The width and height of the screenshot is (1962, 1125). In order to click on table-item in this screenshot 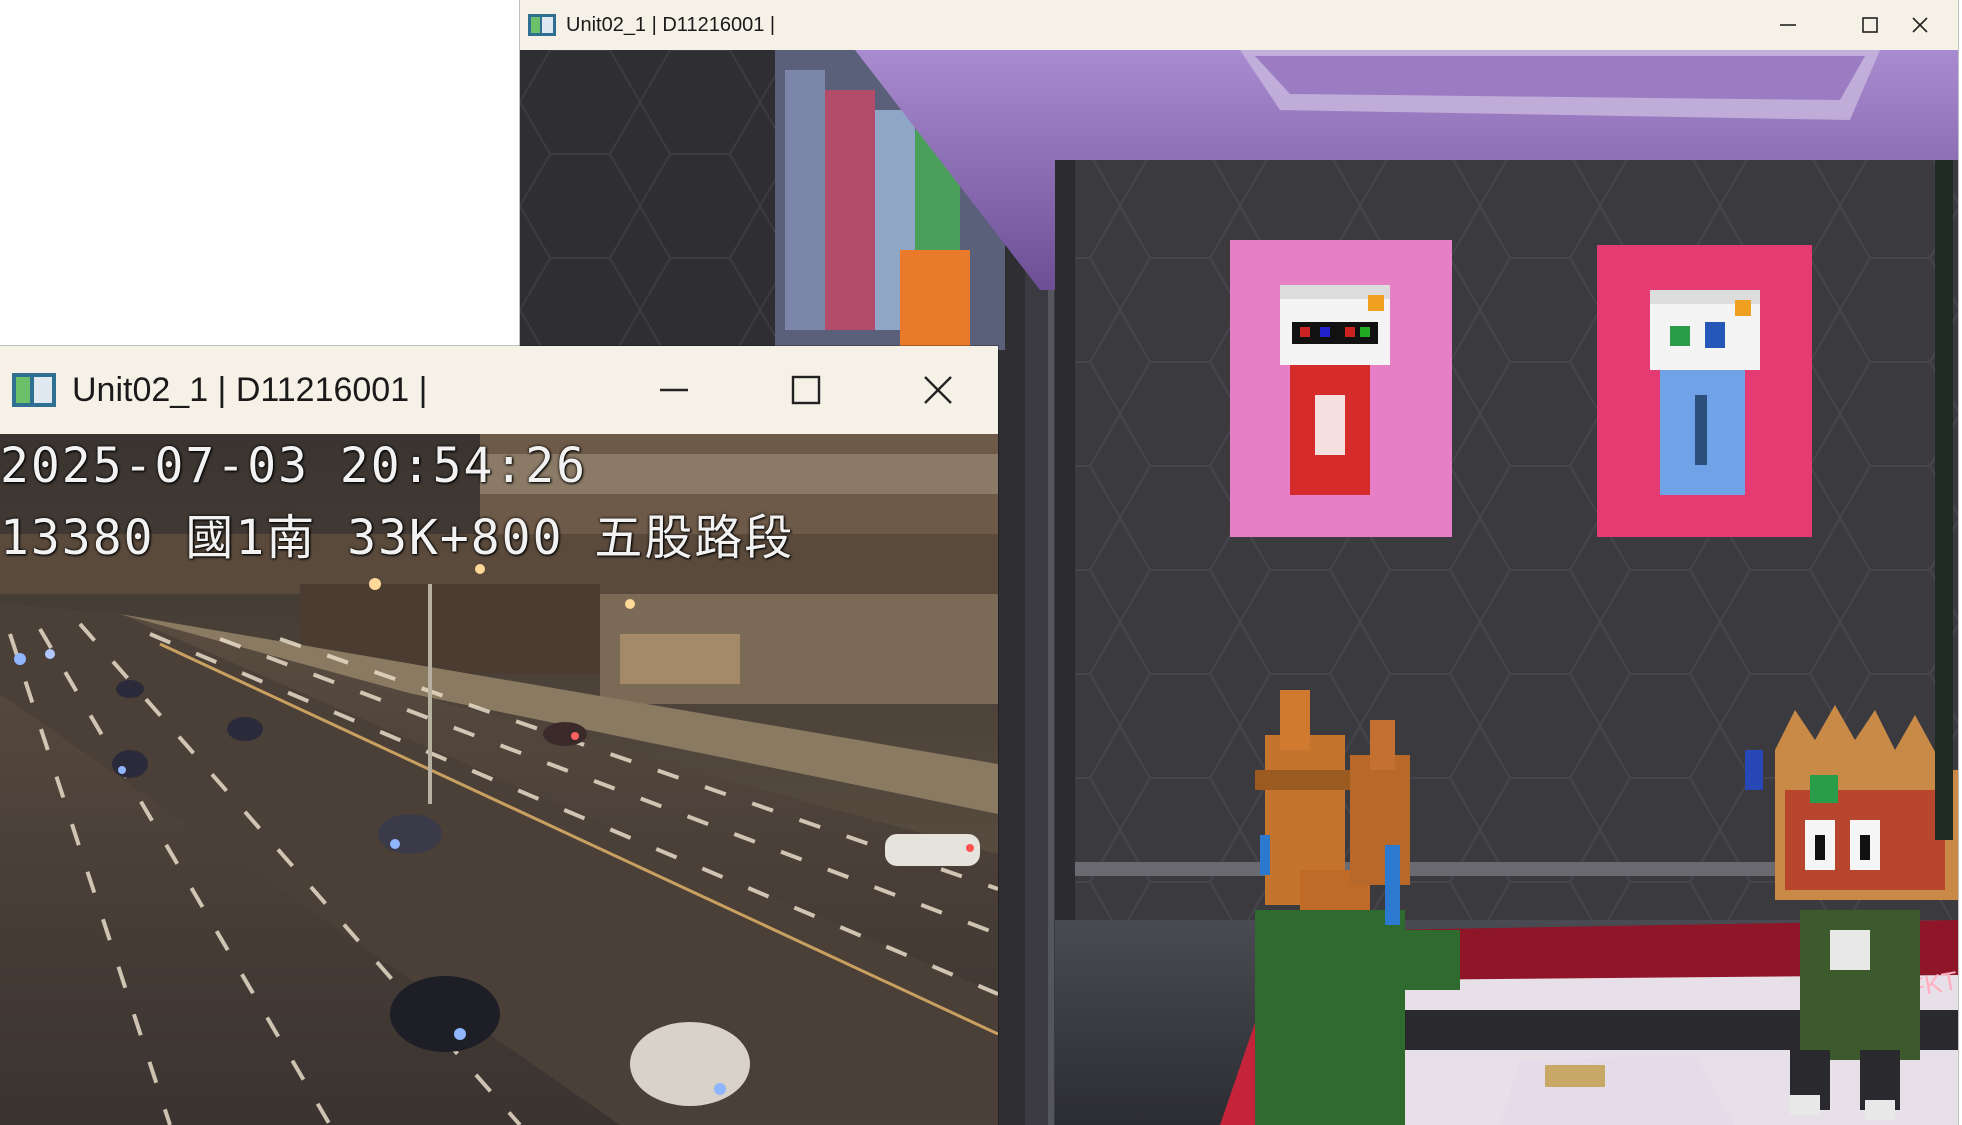, I will do `click(1575, 1076)`.